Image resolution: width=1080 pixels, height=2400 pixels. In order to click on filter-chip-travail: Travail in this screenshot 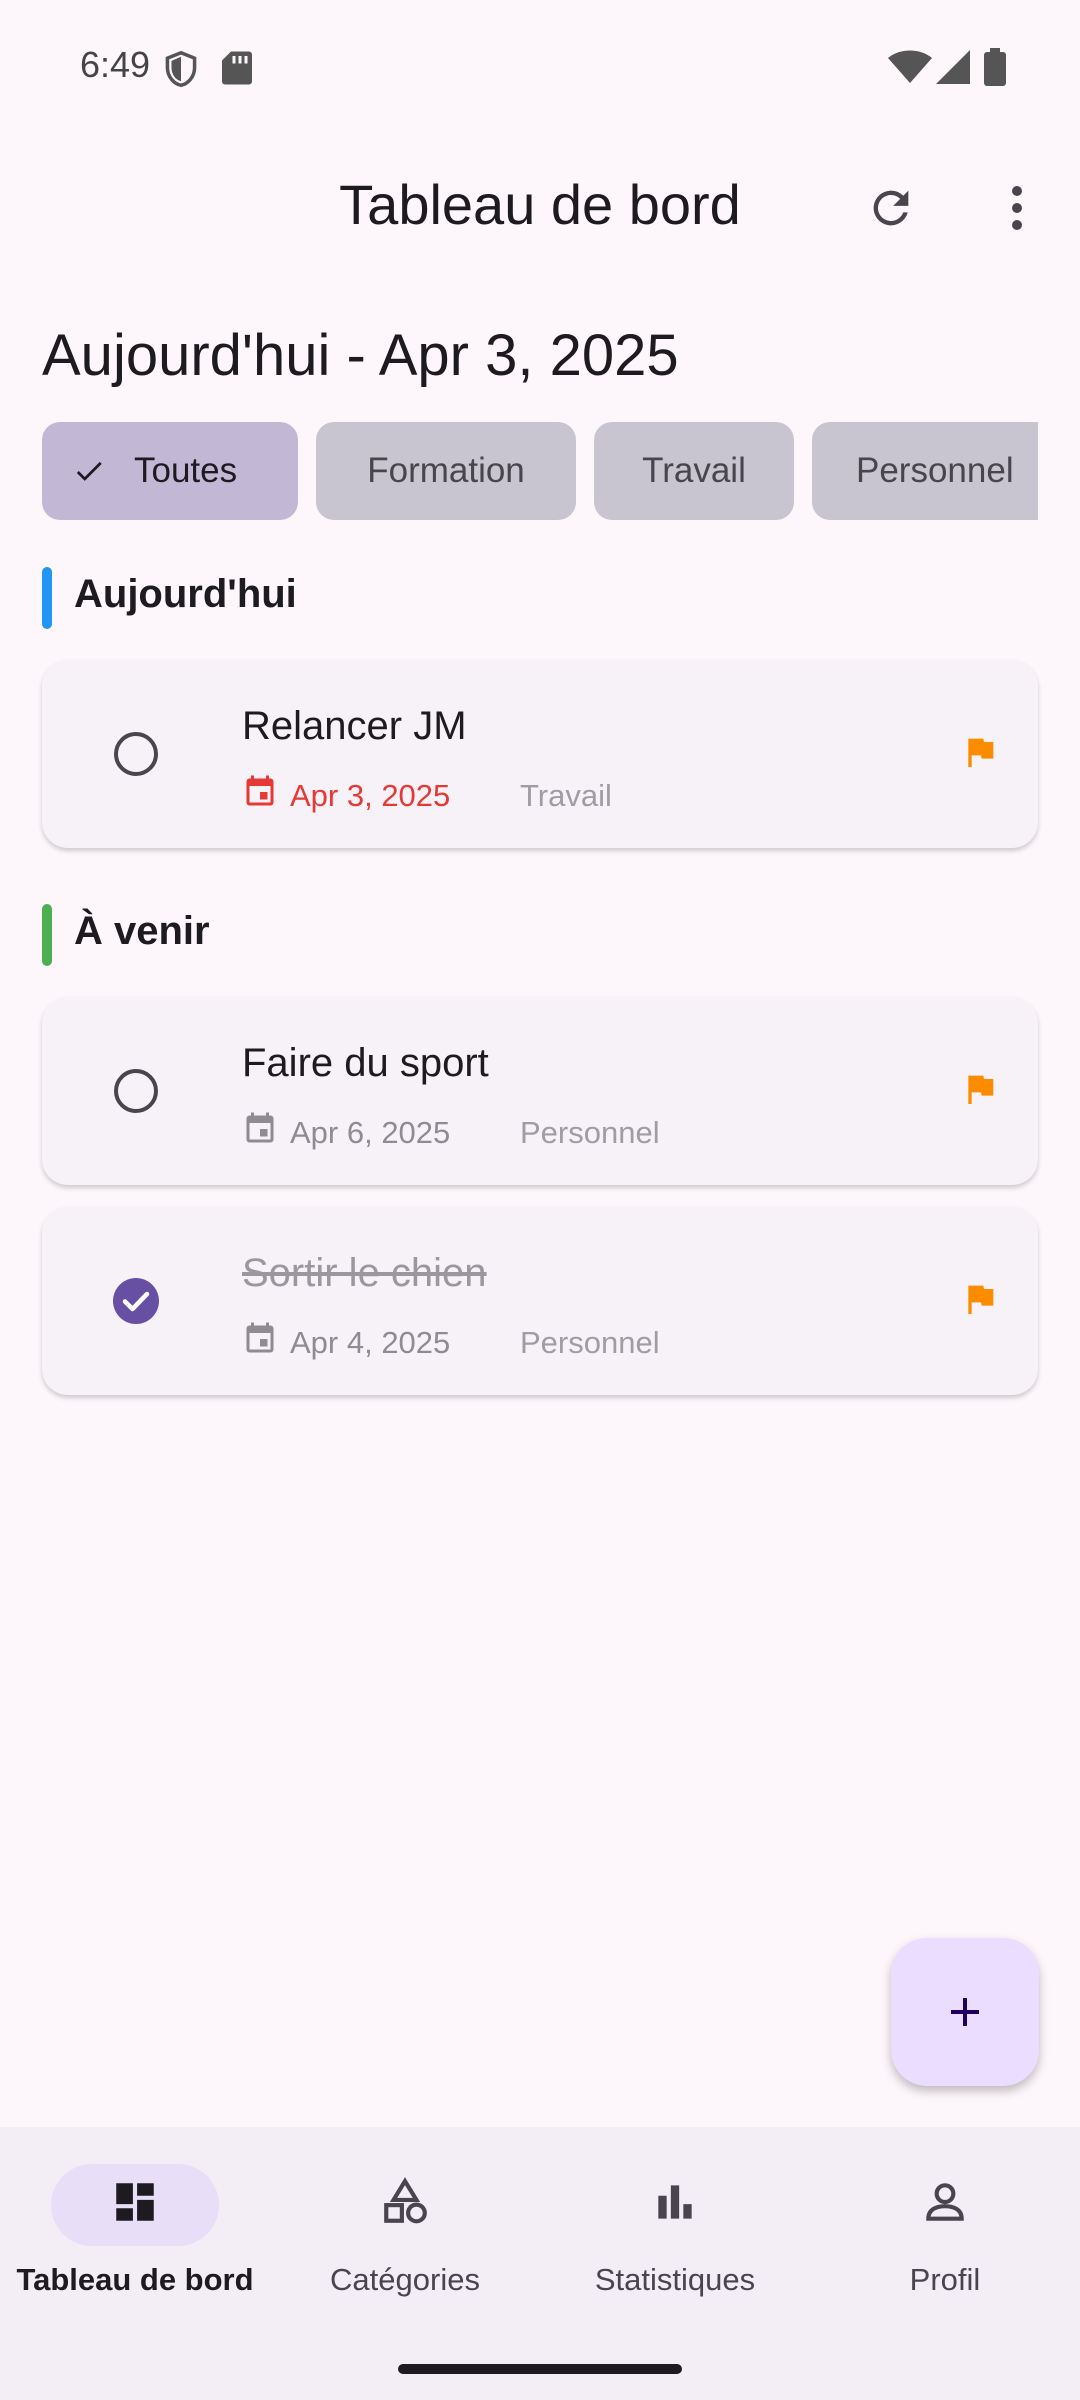, I will do `click(694, 471)`.